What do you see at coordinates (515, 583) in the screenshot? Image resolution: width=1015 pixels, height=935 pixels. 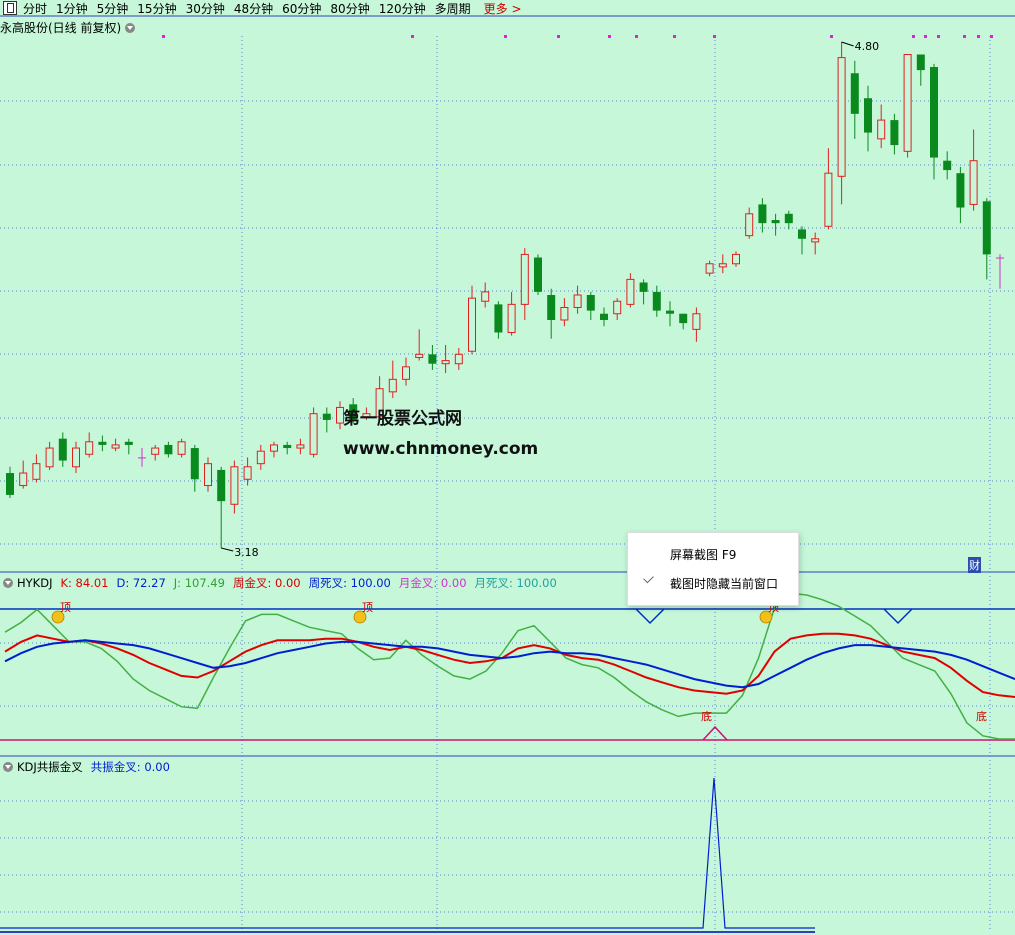 I see `month-dead-cross: 月死叉: 100.00` at bounding box center [515, 583].